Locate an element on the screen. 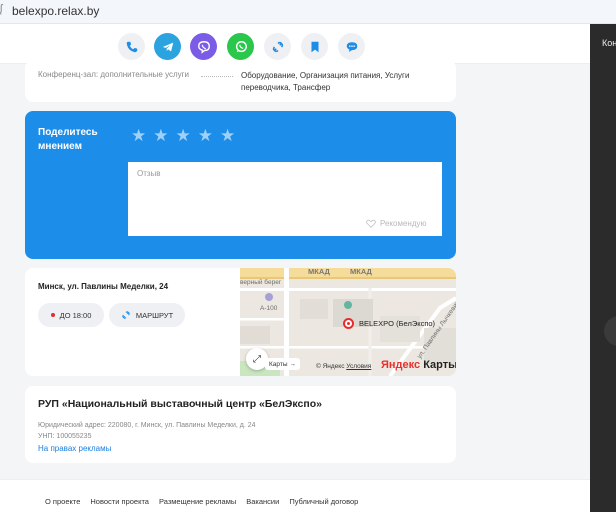 This screenshot has width=616, height=512. footer-link-about: О проекте is located at coordinates (62, 501).